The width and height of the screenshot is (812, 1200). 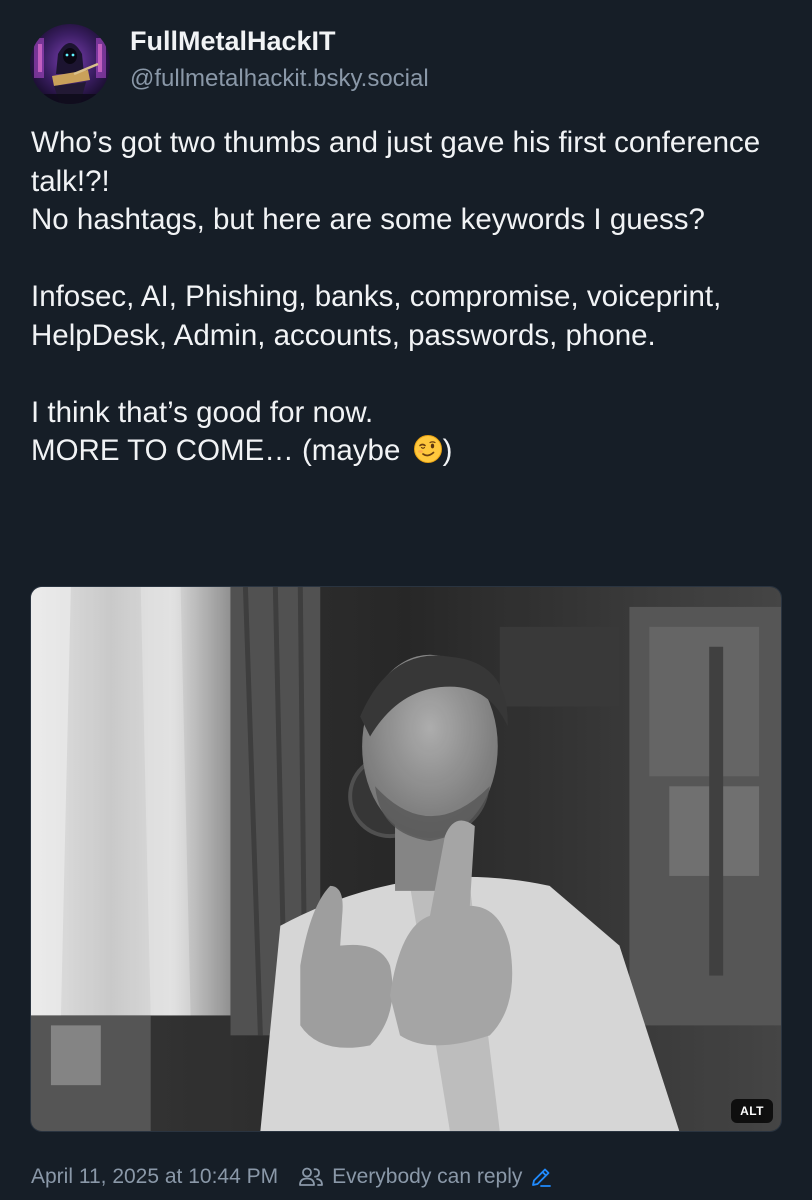 I want to click on winking-face-emoji-icon, so click(x=427, y=449).